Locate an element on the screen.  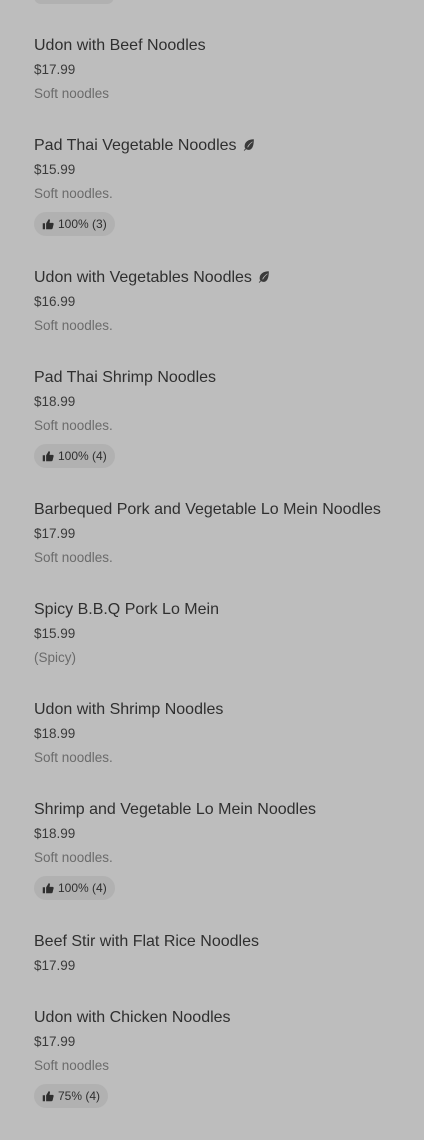
menu-item-name: Udon with Vegetables Noodles is located at coordinates (152, 278).